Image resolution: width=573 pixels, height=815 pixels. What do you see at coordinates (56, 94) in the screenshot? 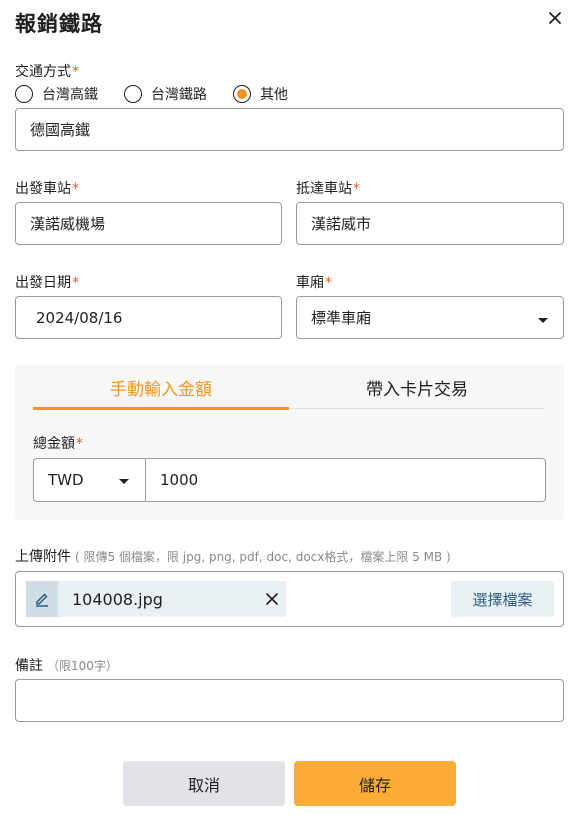
I see `radio-thsr: 台灣高鐵` at bounding box center [56, 94].